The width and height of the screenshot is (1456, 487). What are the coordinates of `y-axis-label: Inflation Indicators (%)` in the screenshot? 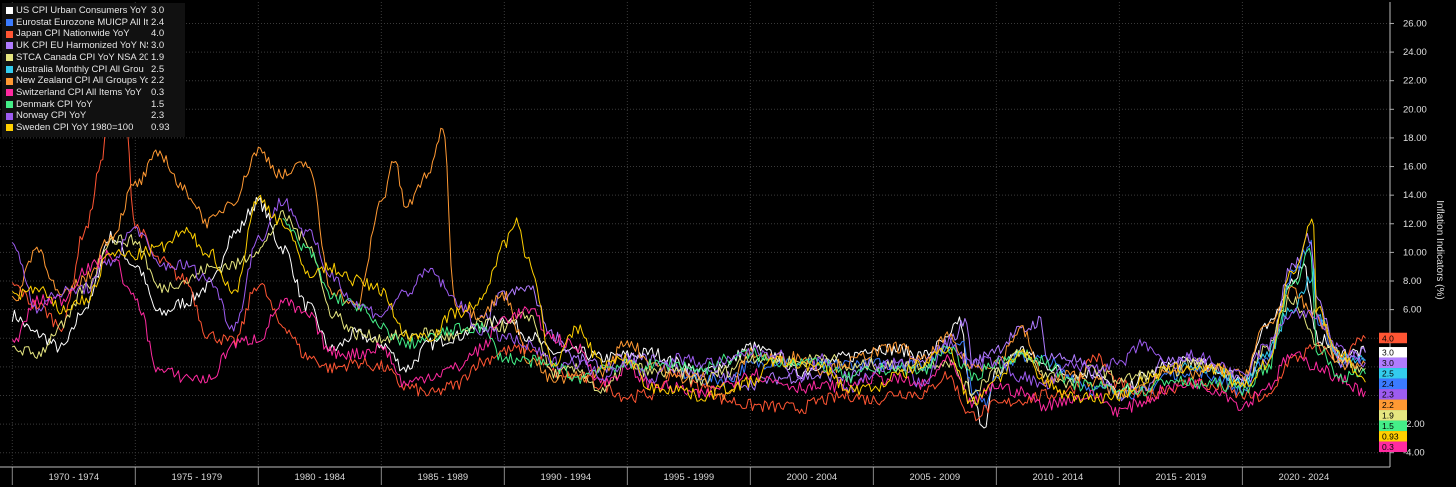 It's located at (1439, 250).